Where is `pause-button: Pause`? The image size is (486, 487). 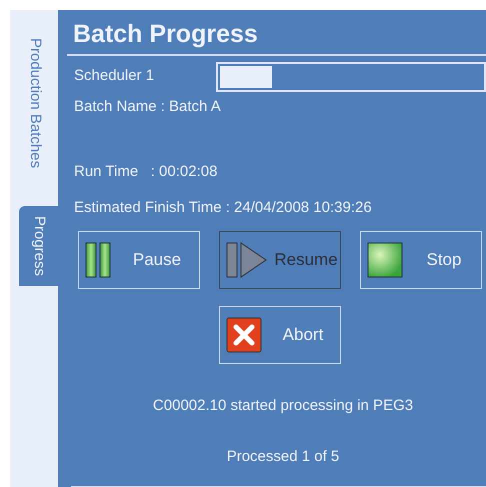
pause-button: Pause is located at coordinates (139, 260).